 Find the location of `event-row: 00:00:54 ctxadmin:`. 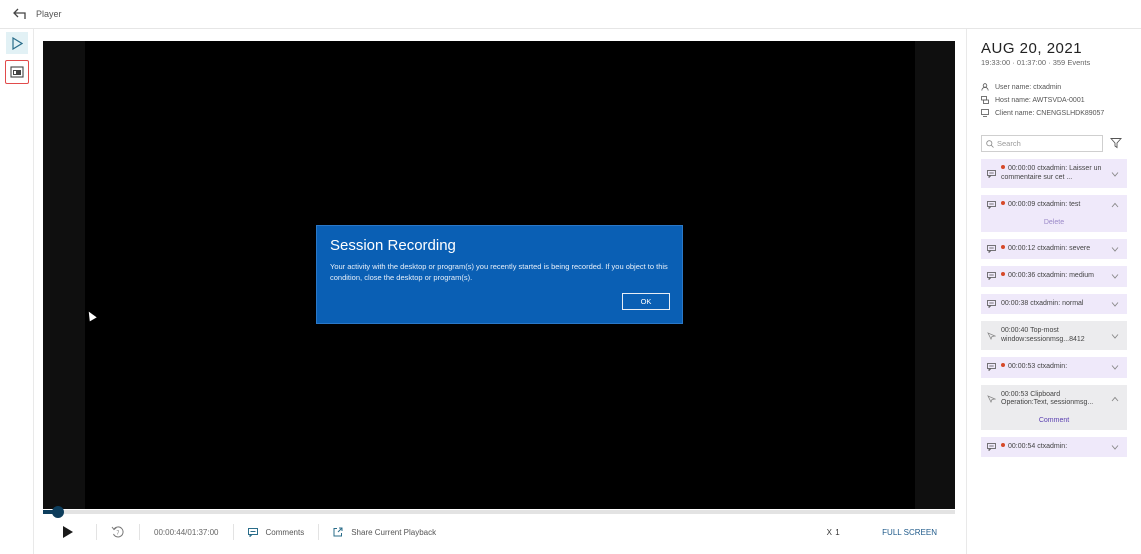

event-row: 00:00:54 ctxadmin: is located at coordinates (1054, 447).